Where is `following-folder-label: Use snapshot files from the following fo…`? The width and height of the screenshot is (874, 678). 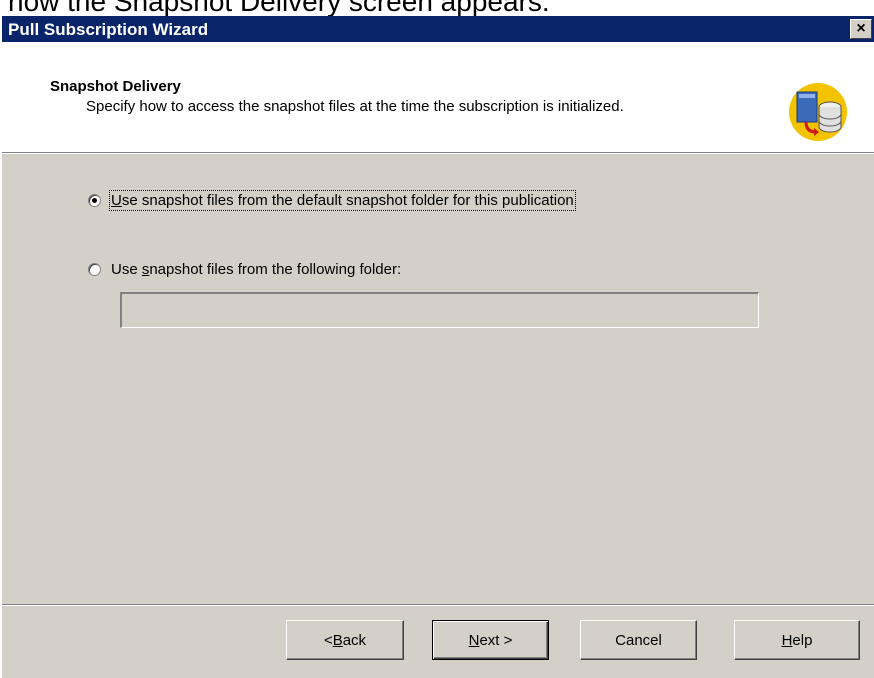
following-folder-label: Use snapshot files from the following fo… is located at coordinates (256, 269).